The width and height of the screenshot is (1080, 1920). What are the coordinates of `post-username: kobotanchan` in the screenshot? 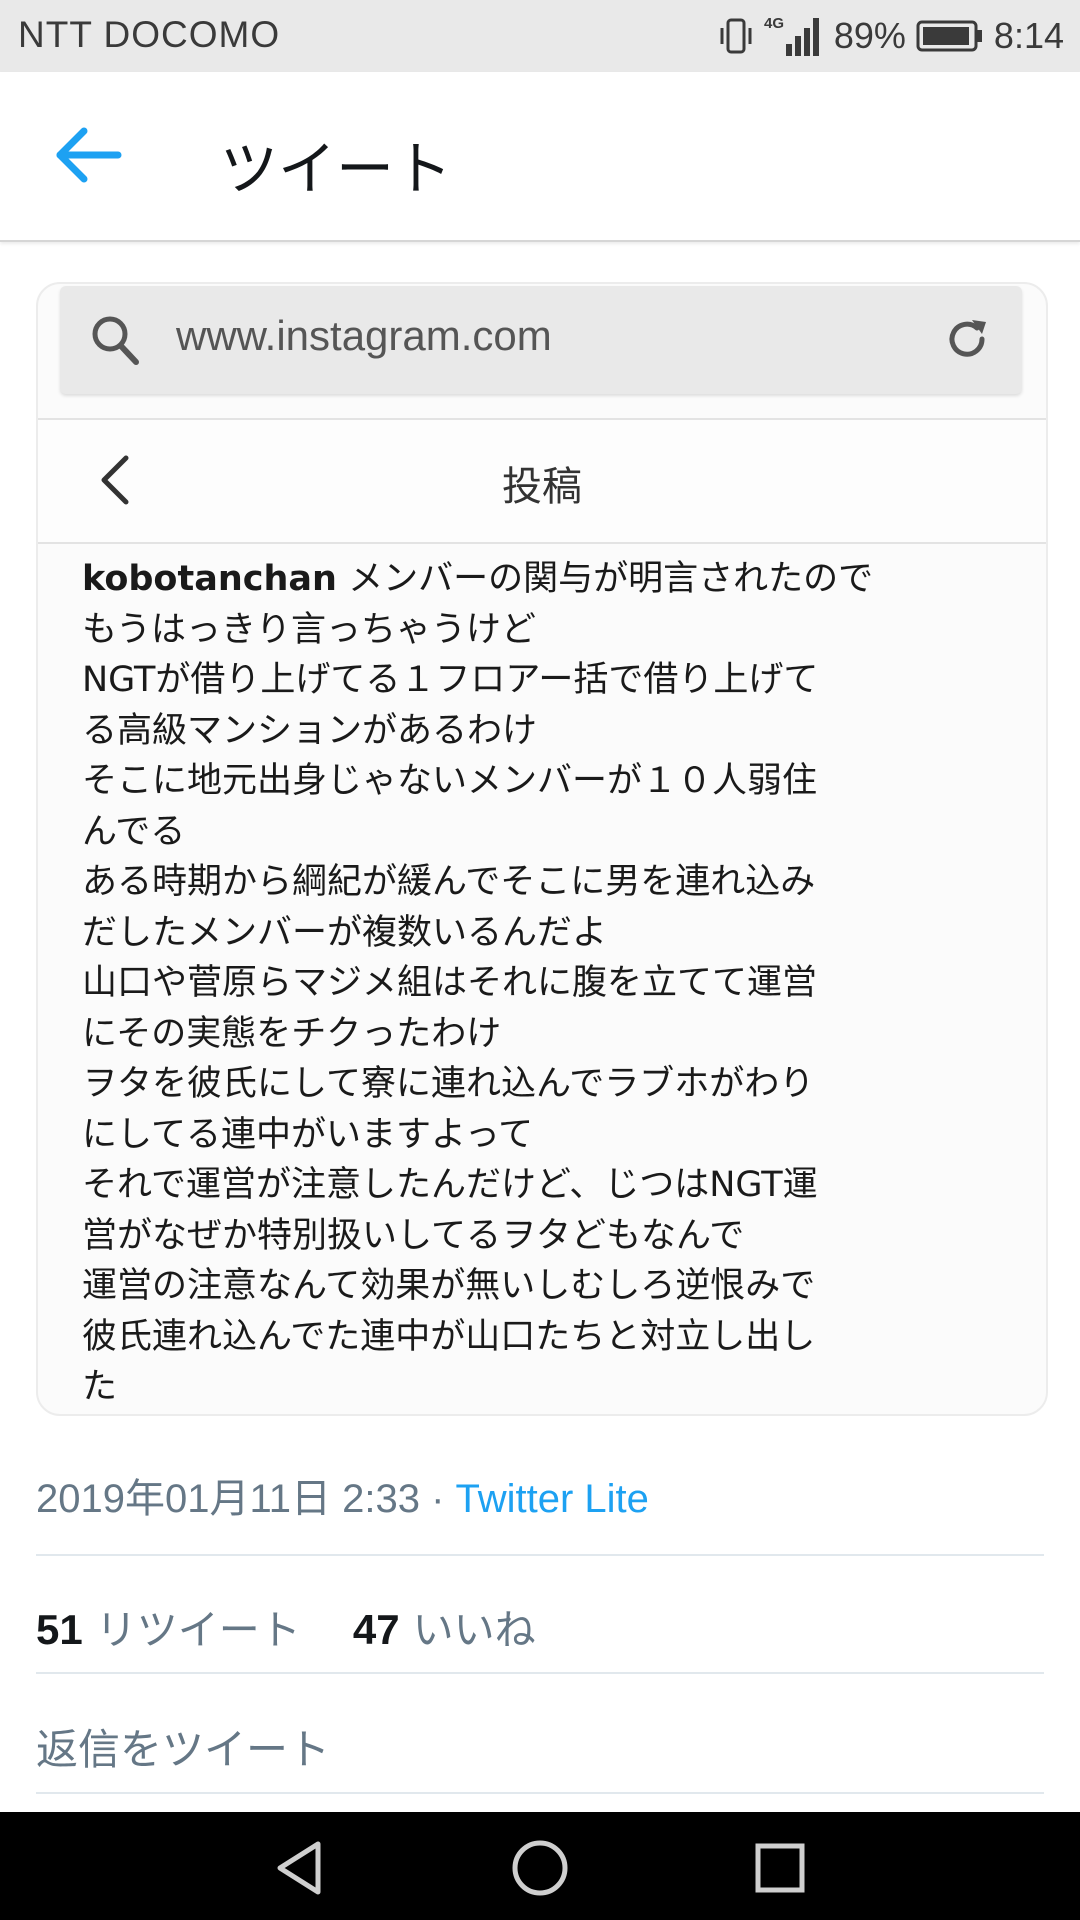 It's located at (209, 579).